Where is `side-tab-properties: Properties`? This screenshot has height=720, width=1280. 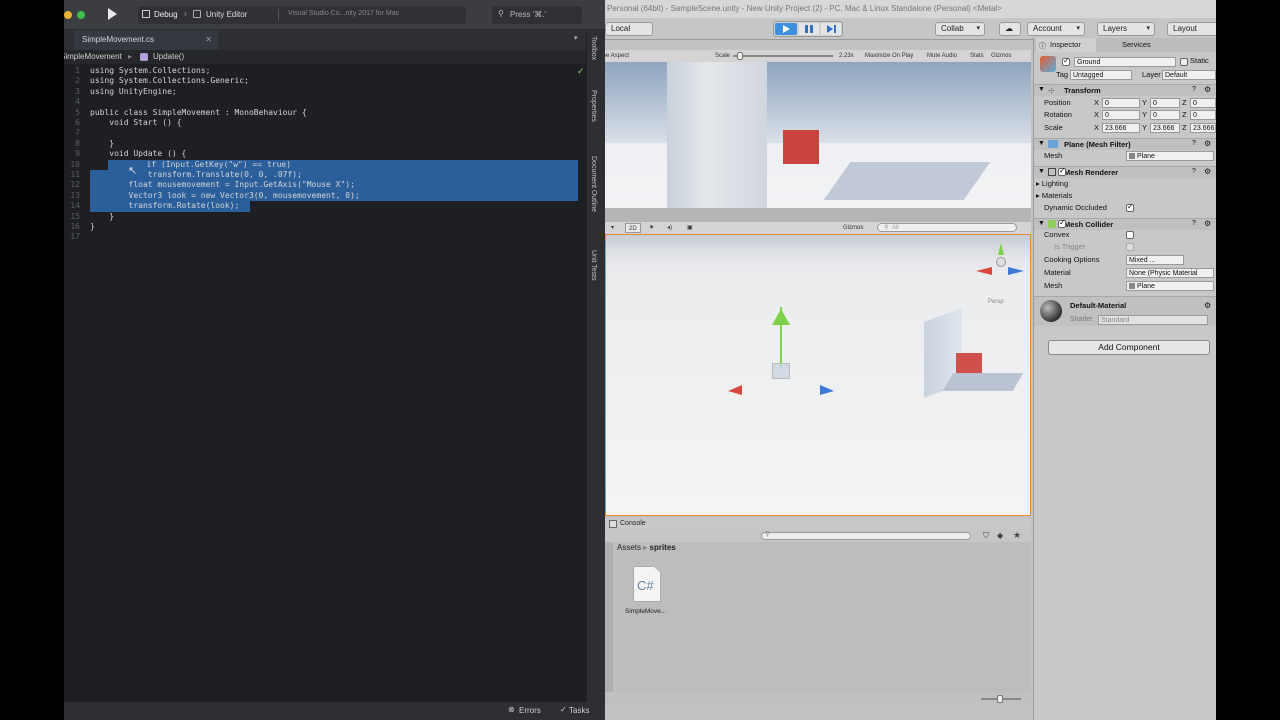
side-tab-properties: Properties is located at coordinates (593, 106).